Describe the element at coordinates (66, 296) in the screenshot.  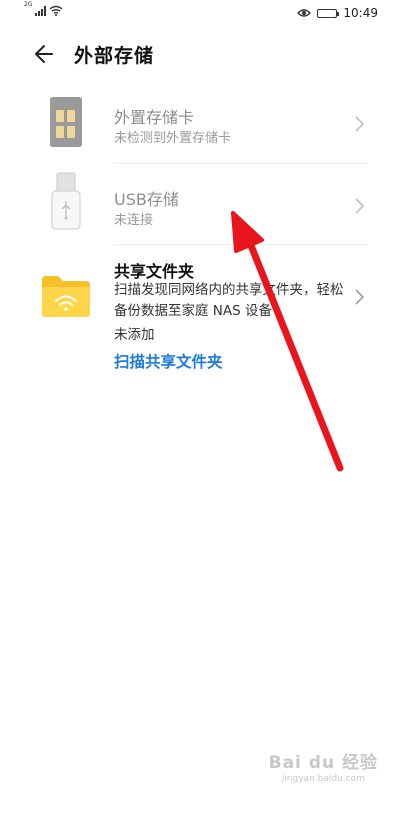
I see `wifi-folder-icon` at that location.